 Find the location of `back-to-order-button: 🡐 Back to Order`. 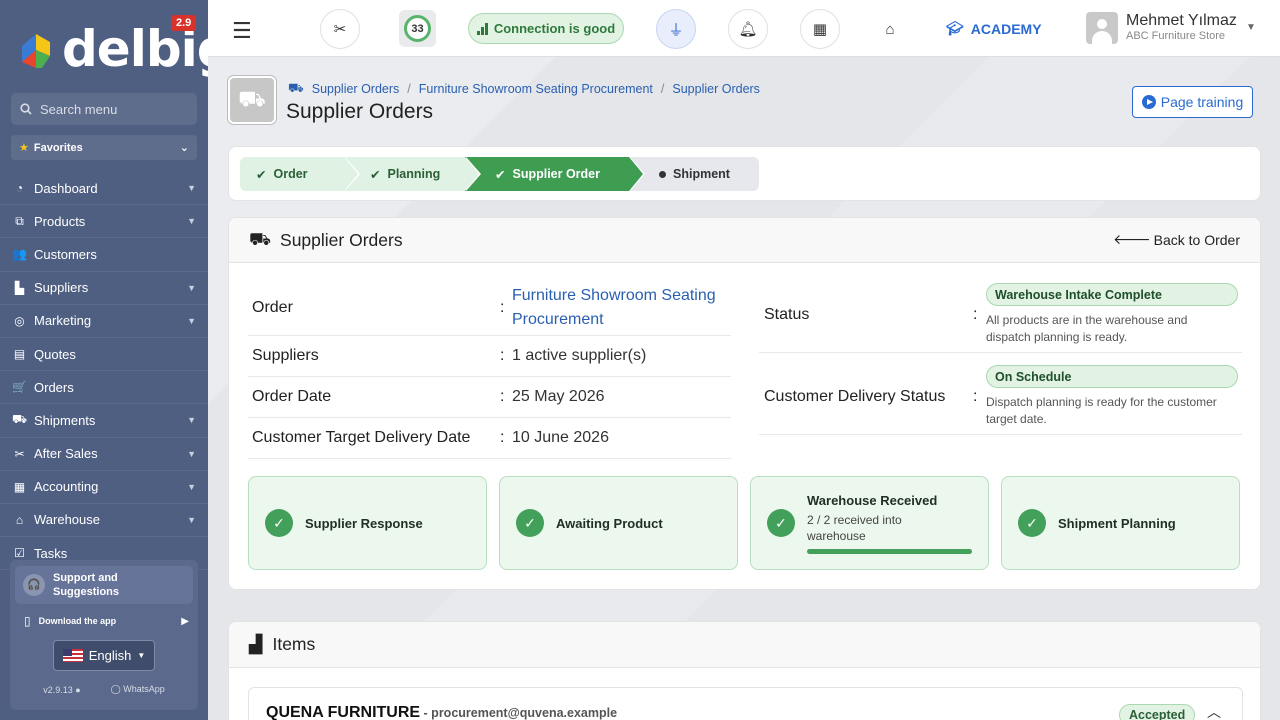

back-to-order-button: 🡐 Back to Order is located at coordinates (1176, 239).